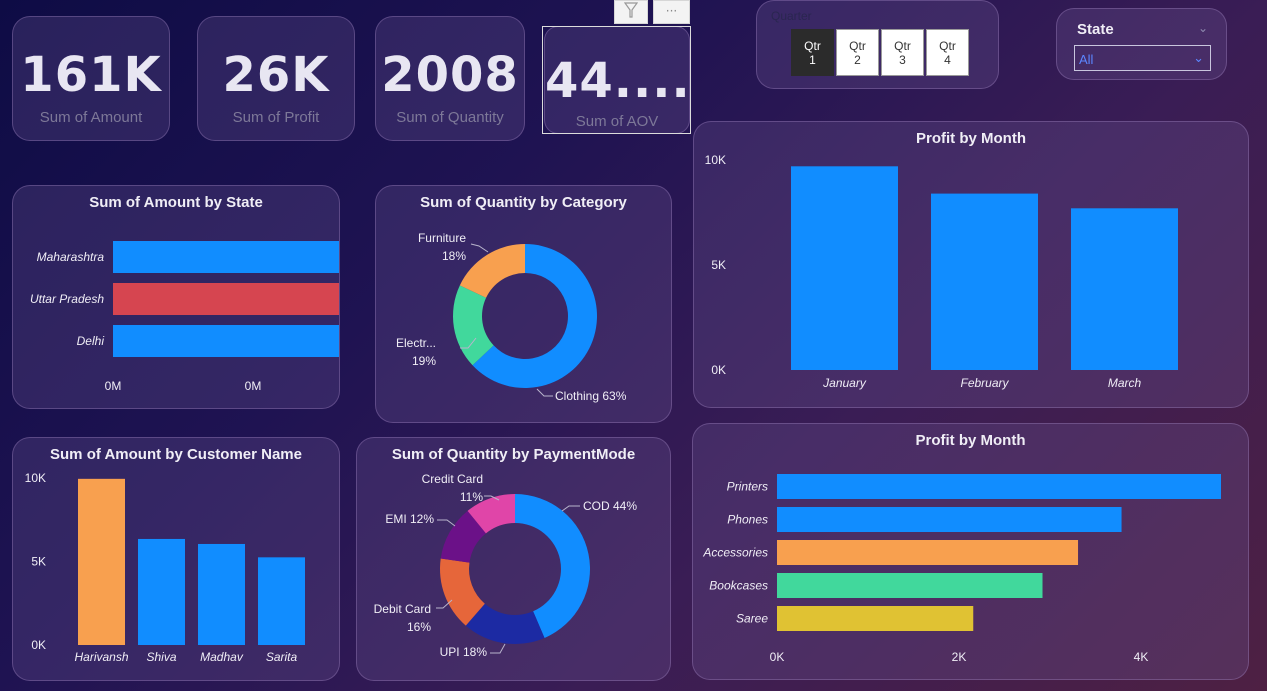  Describe the element at coordinates (101, 657) in the screenshot. I see `category-label: Harivansh` at that location.